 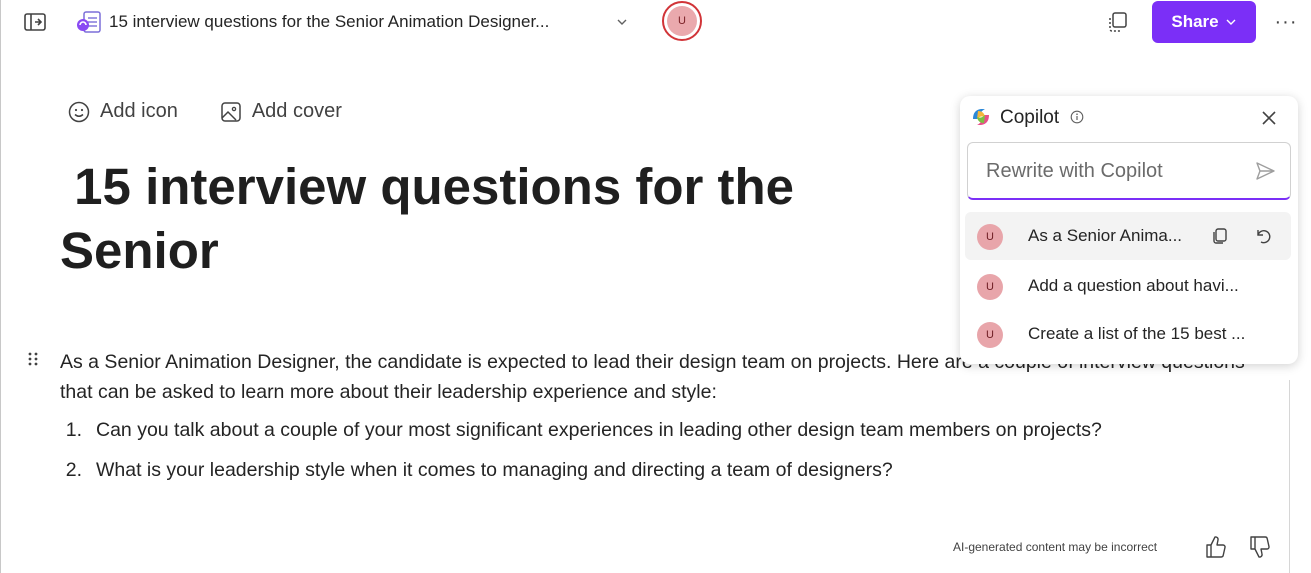 I want to click on copilot-prompt-box, so click(x=1129, y=171).